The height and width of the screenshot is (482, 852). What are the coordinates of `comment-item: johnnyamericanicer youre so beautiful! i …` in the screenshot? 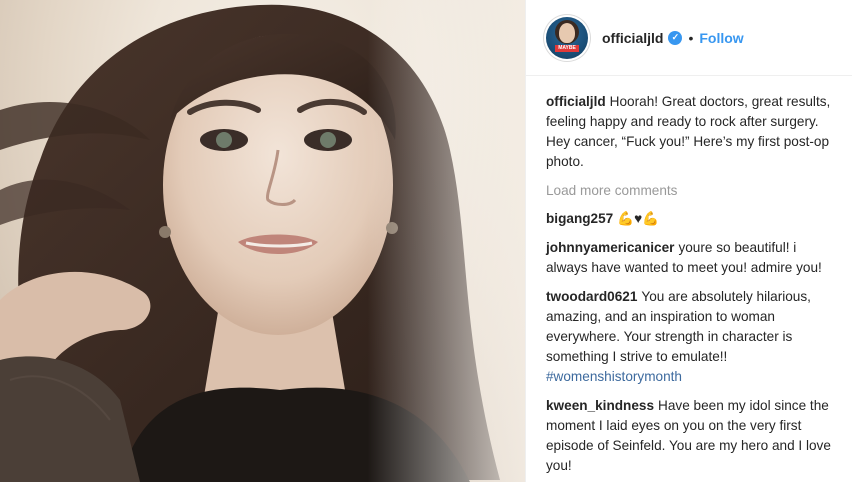 It's located at (692, 258).